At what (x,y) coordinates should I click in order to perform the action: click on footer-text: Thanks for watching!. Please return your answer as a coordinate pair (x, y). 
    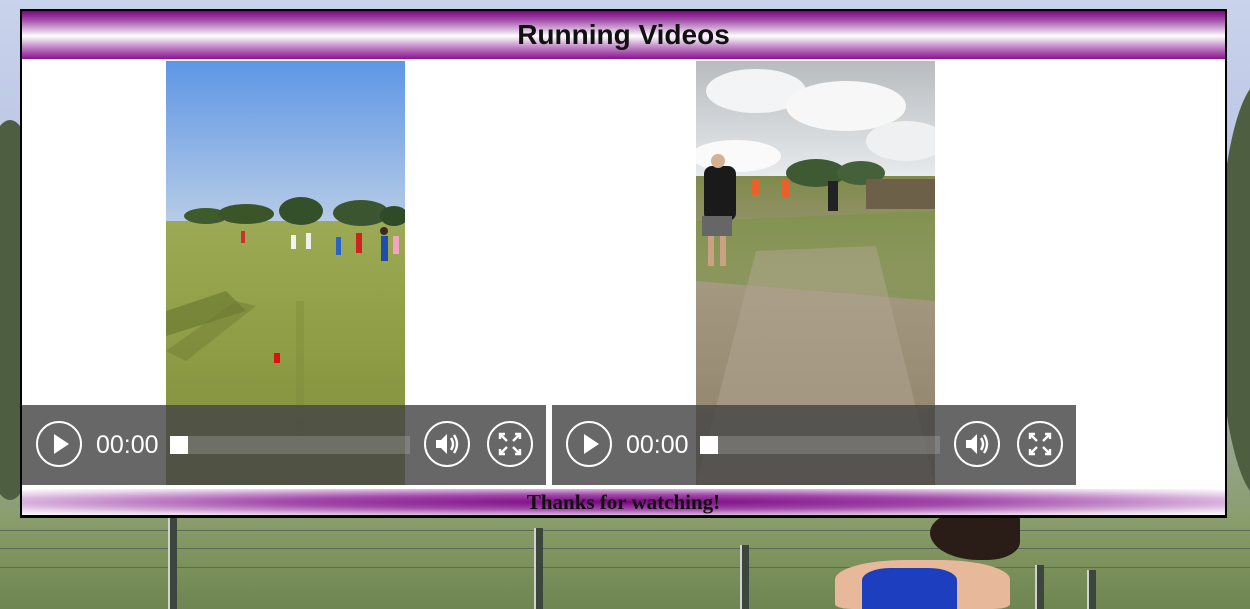
    Looking at the image, I should click on (623, 501).